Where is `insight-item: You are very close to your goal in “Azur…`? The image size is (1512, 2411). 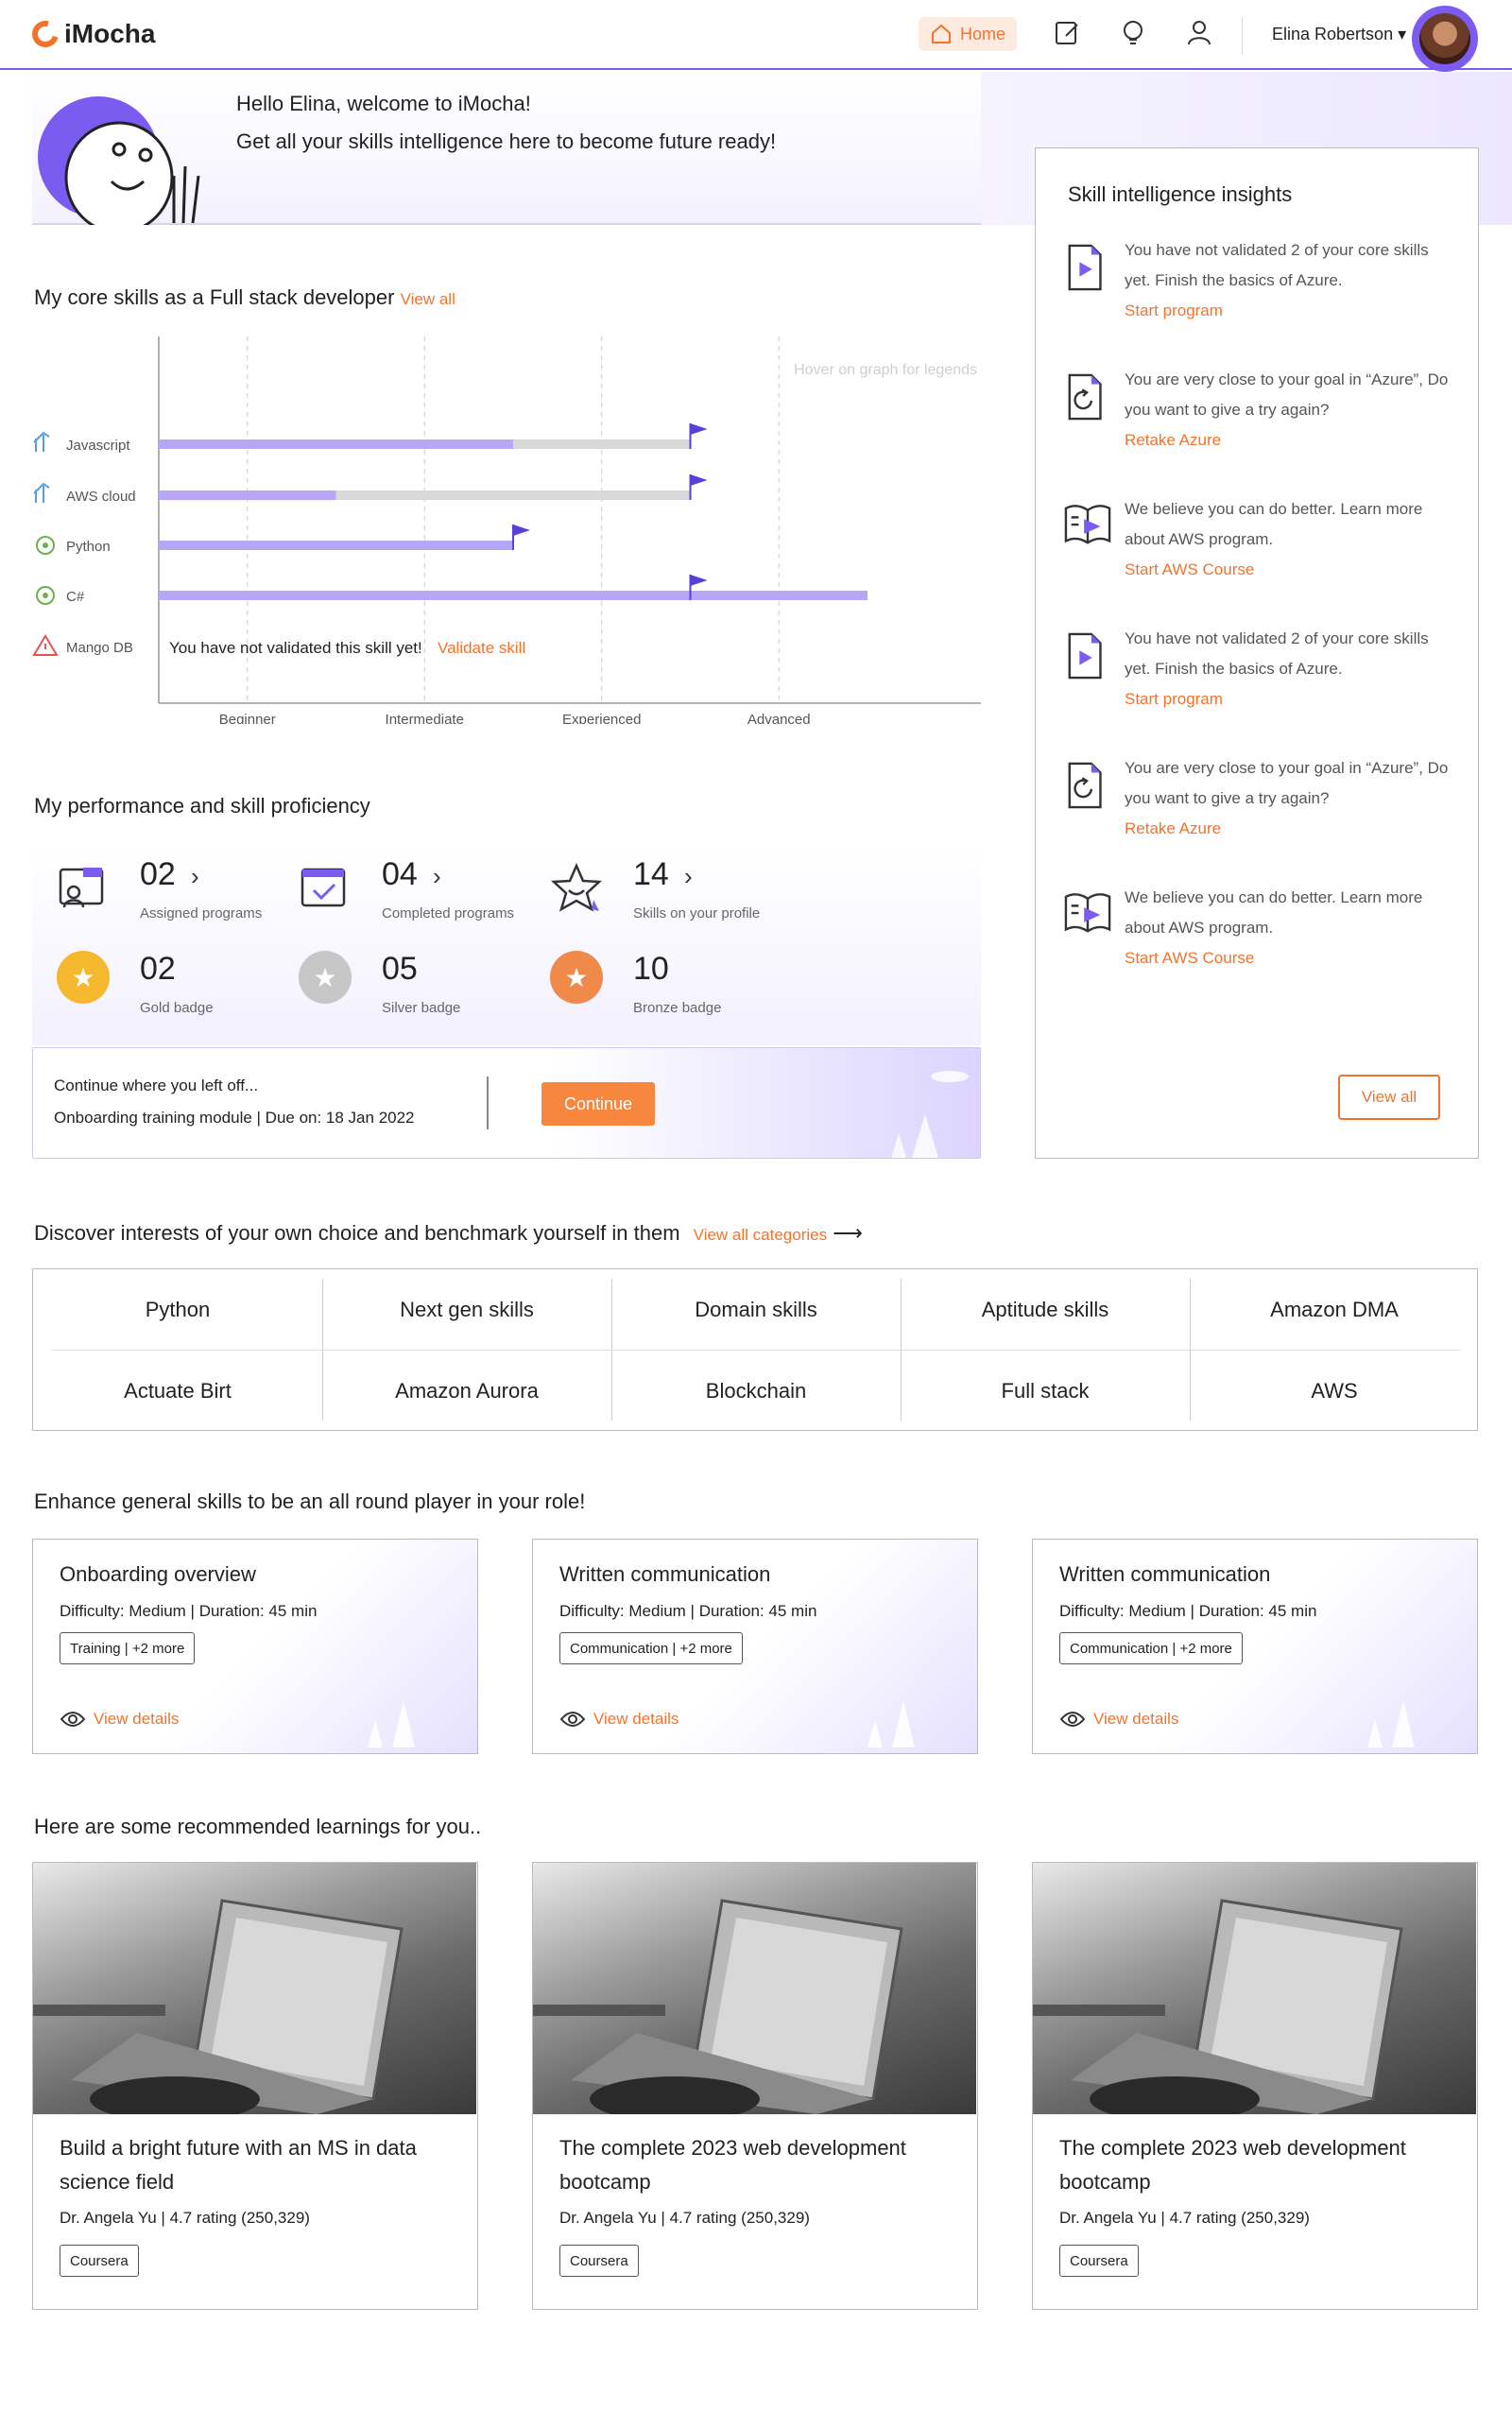
insight-item: You are very close to your goal in “Azur… is located at coordinates (1262, 810).